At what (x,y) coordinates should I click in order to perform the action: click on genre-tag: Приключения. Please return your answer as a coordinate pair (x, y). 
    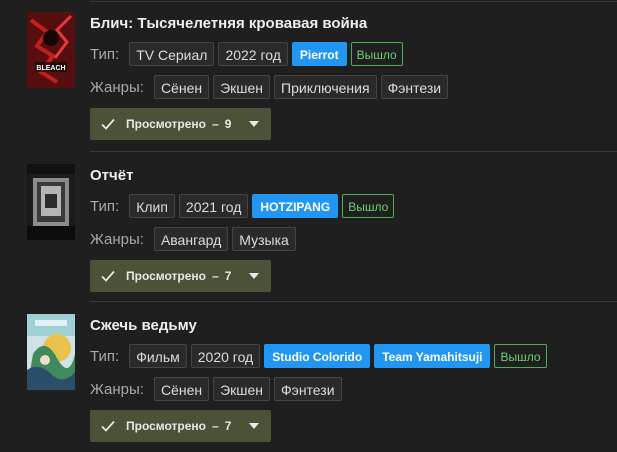
    Looking at the image, I should click on (325, 87).